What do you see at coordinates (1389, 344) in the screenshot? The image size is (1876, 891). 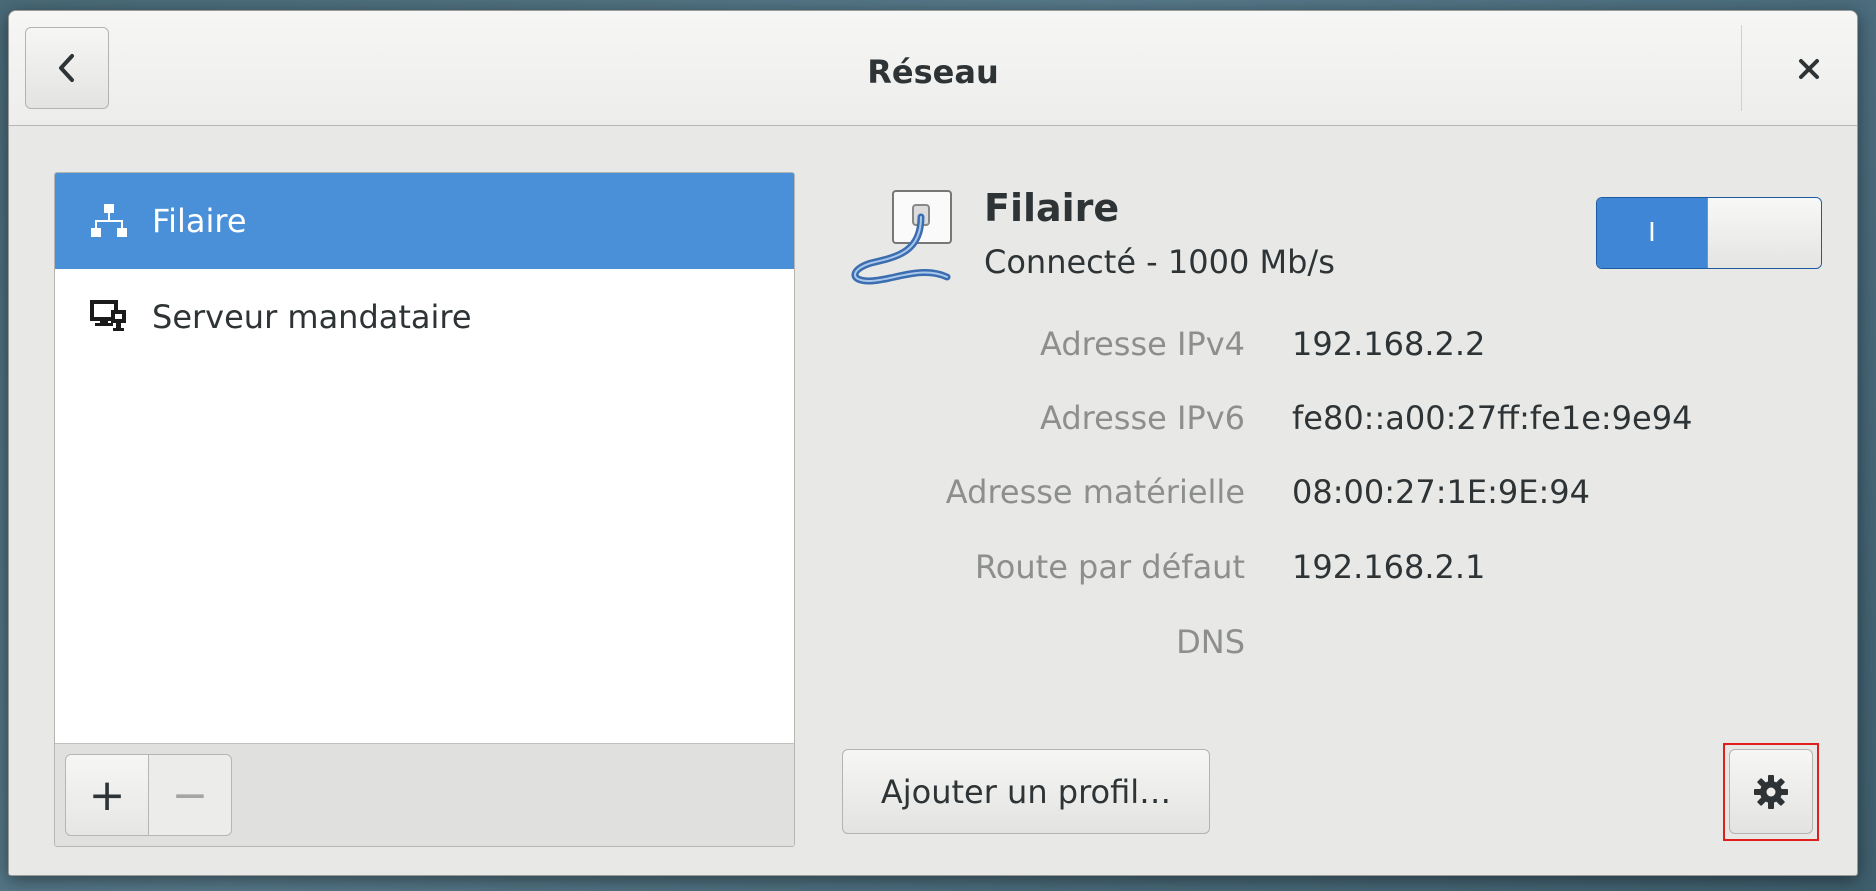 I see `detail-value: 192.168.2.2` at bounding box center [1389, 344].